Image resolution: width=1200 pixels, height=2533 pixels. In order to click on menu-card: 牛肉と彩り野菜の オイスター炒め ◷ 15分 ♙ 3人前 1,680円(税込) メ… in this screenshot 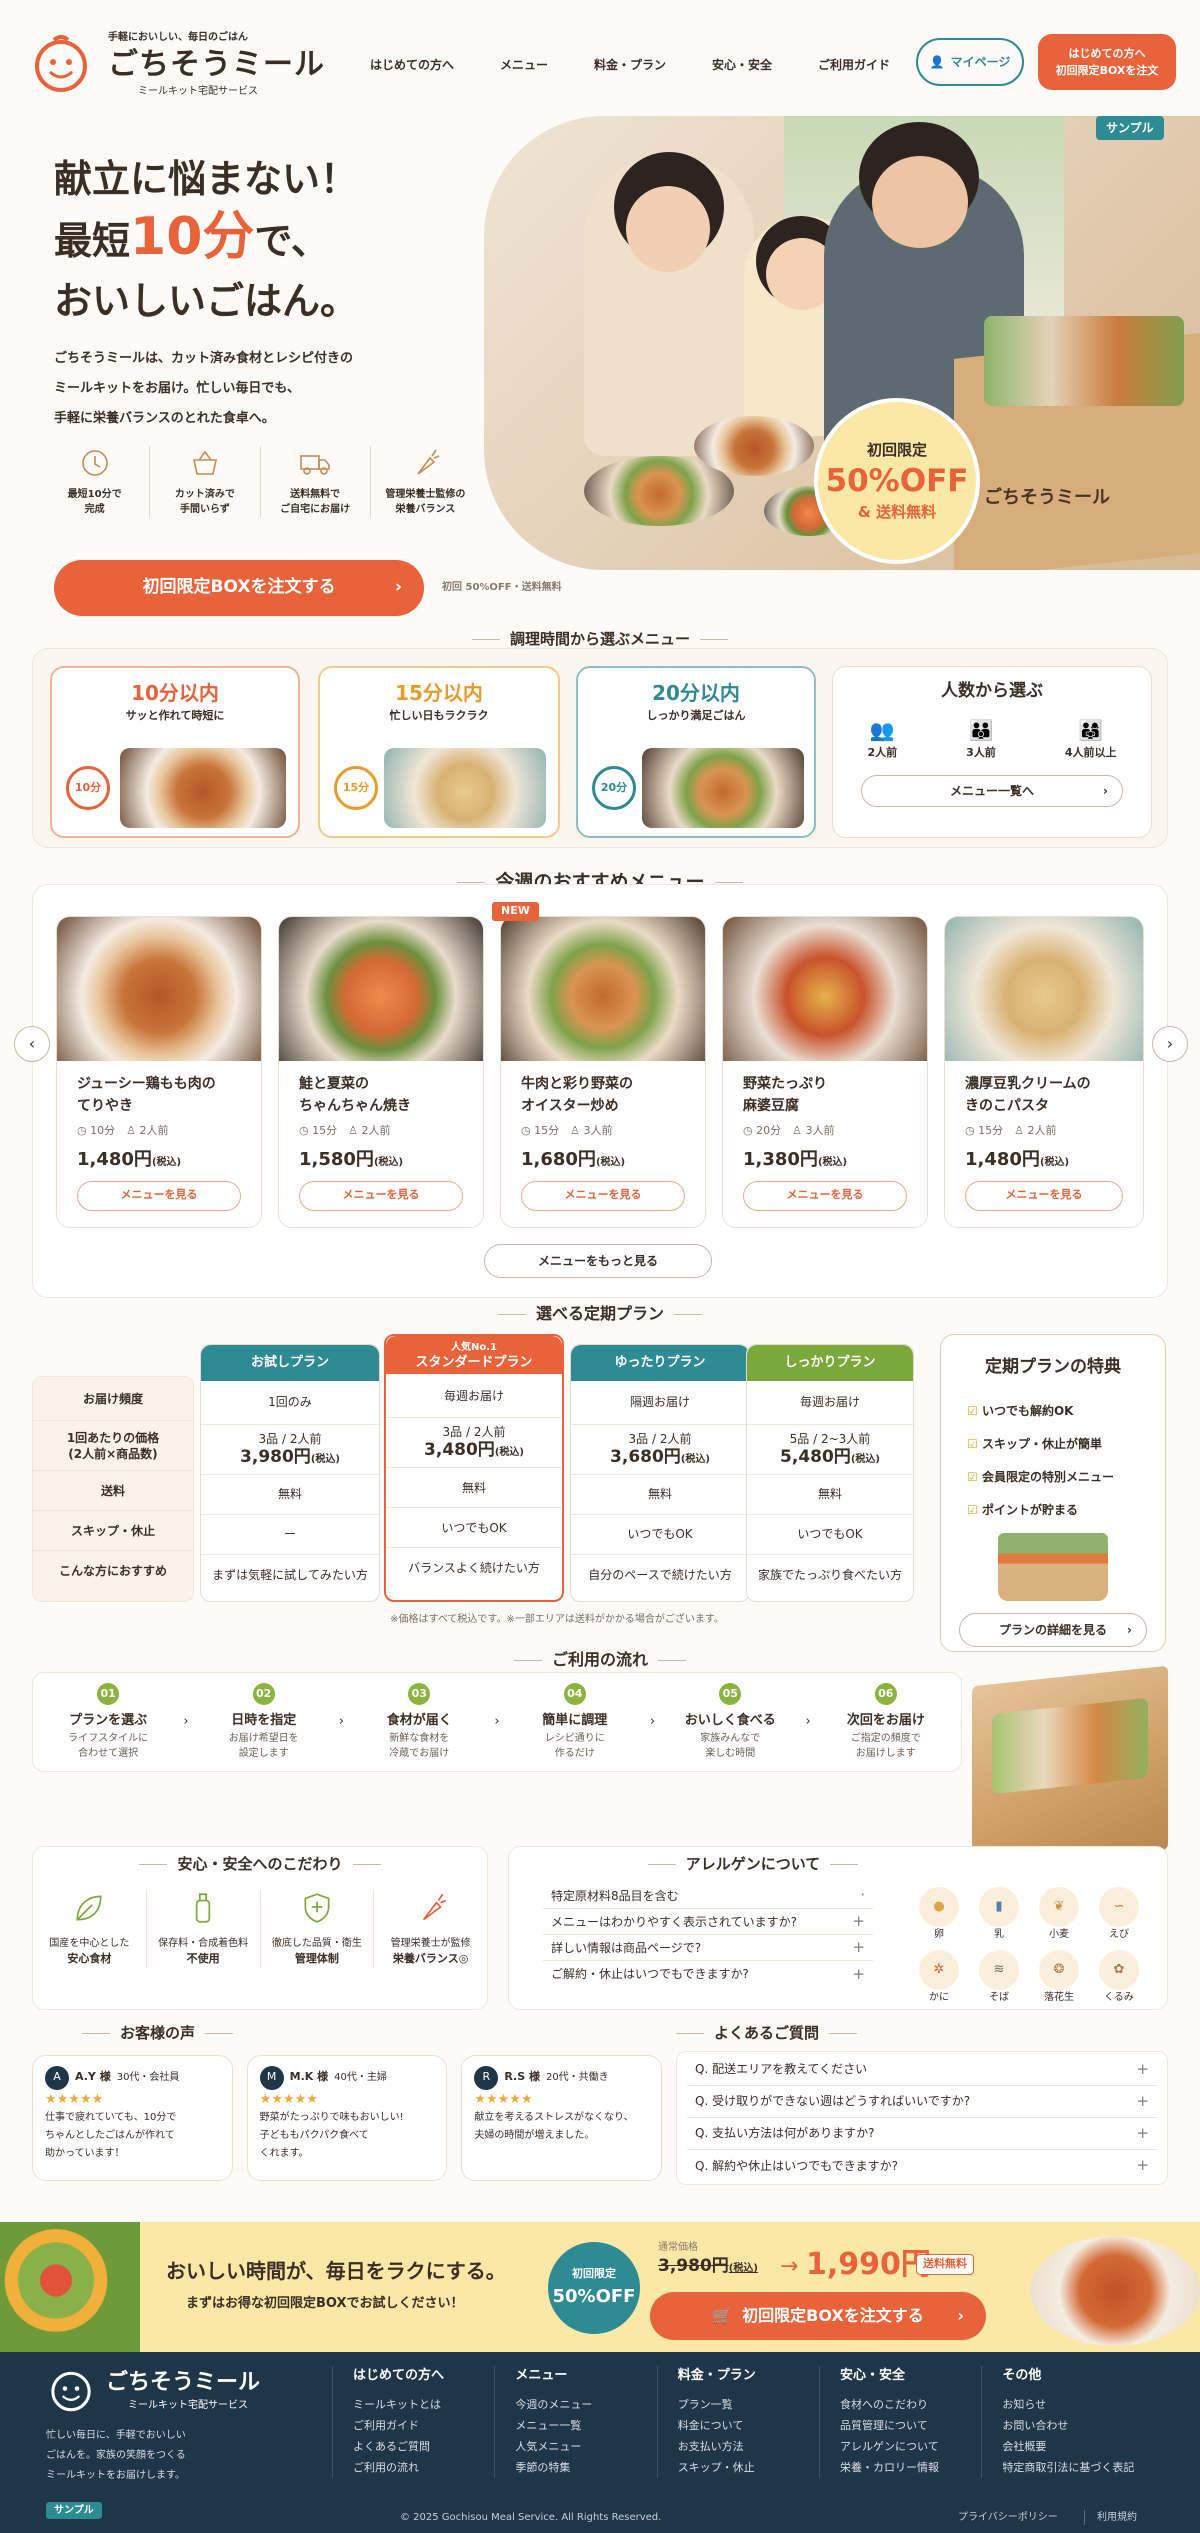, I will do `click(603, 1072)`.